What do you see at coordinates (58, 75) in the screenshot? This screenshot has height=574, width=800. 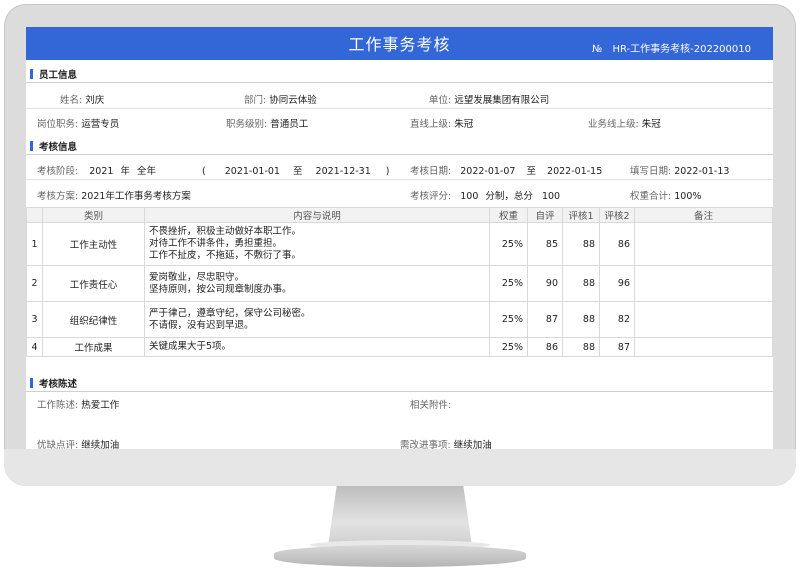 I see `section-title: 员工信息` at bounding box center [58, 75].